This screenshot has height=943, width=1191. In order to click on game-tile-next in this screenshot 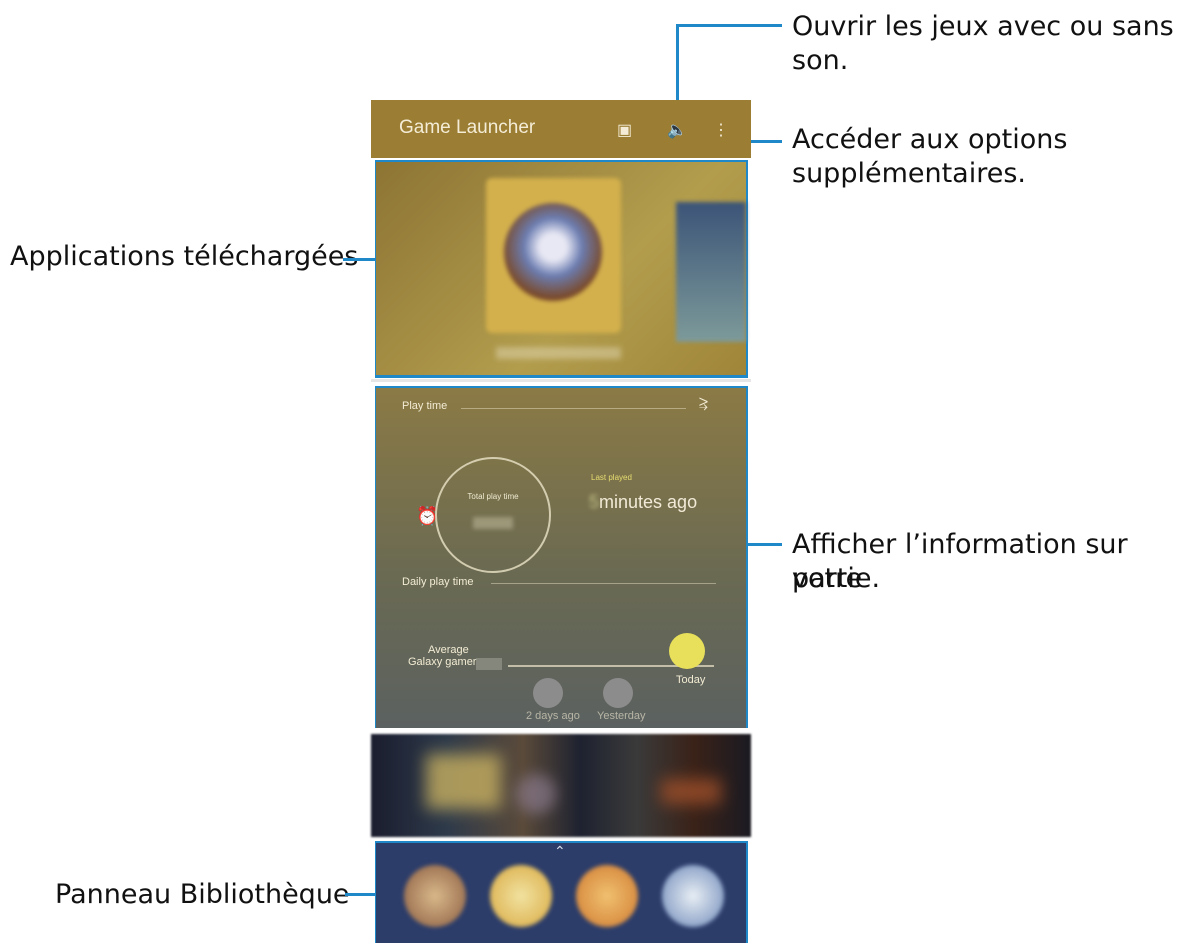, I will do `click(711, 272)`.